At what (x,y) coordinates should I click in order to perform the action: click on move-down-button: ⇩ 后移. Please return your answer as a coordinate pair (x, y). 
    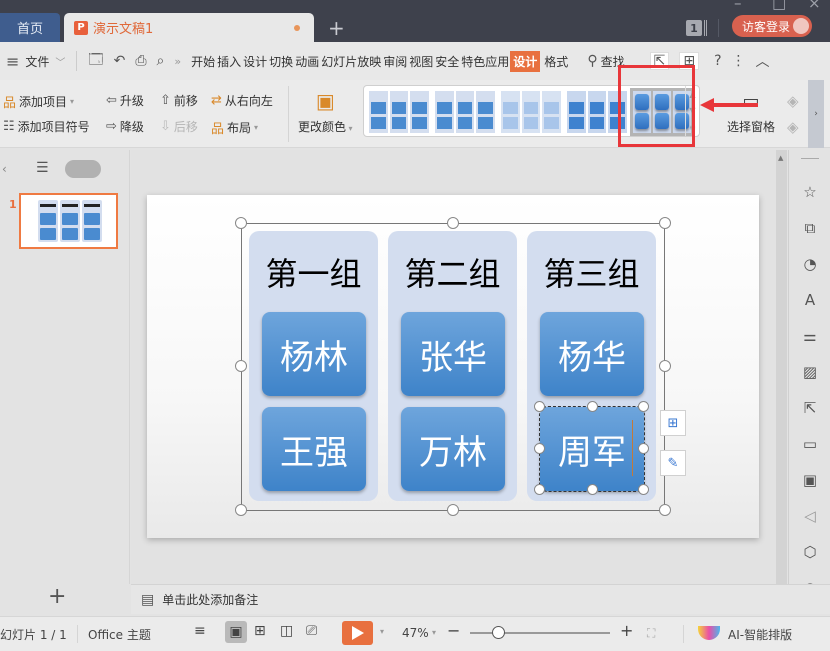
    Looking at the image, I should click on (179, 126).